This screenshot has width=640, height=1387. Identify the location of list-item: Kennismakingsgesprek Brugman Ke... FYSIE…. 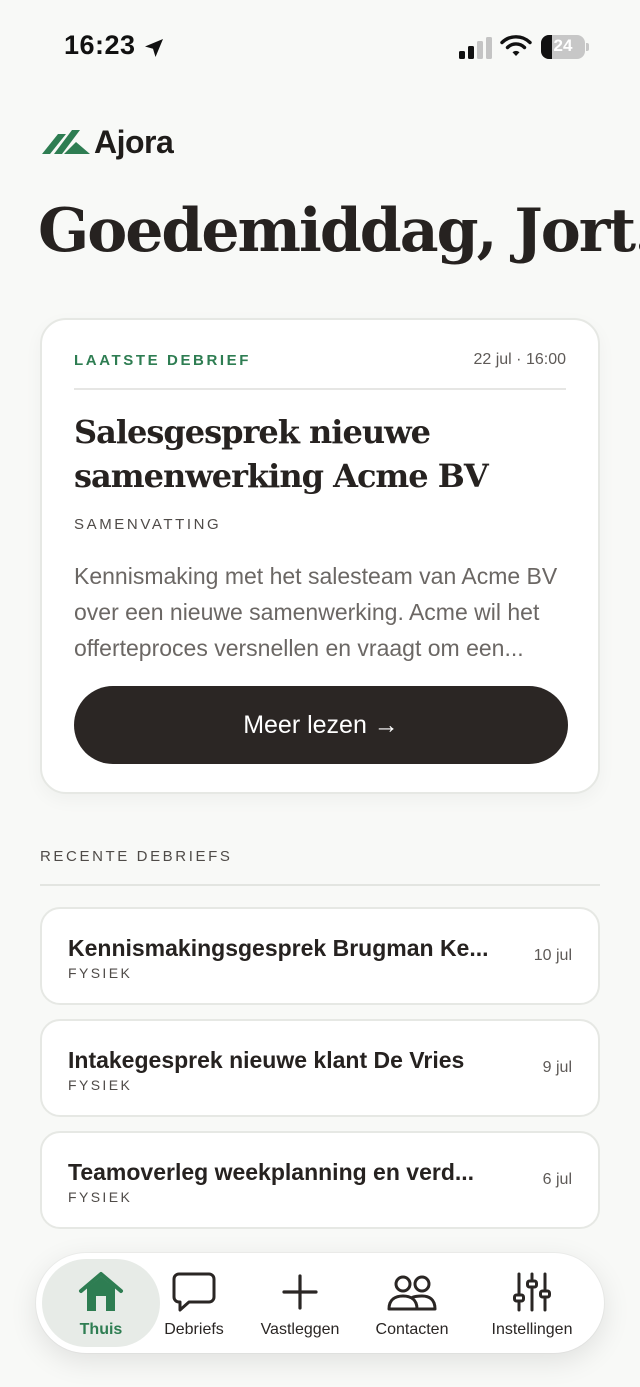
(320, 956).